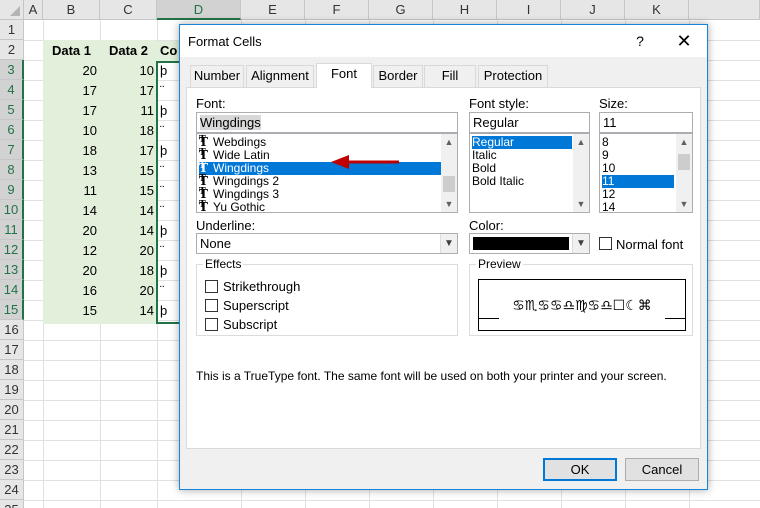 The width and height of the screenshot is (760, 508). Describe the element at coordinates (71, 151) in the screenshot. I see `cell-data1: 18` at that location.